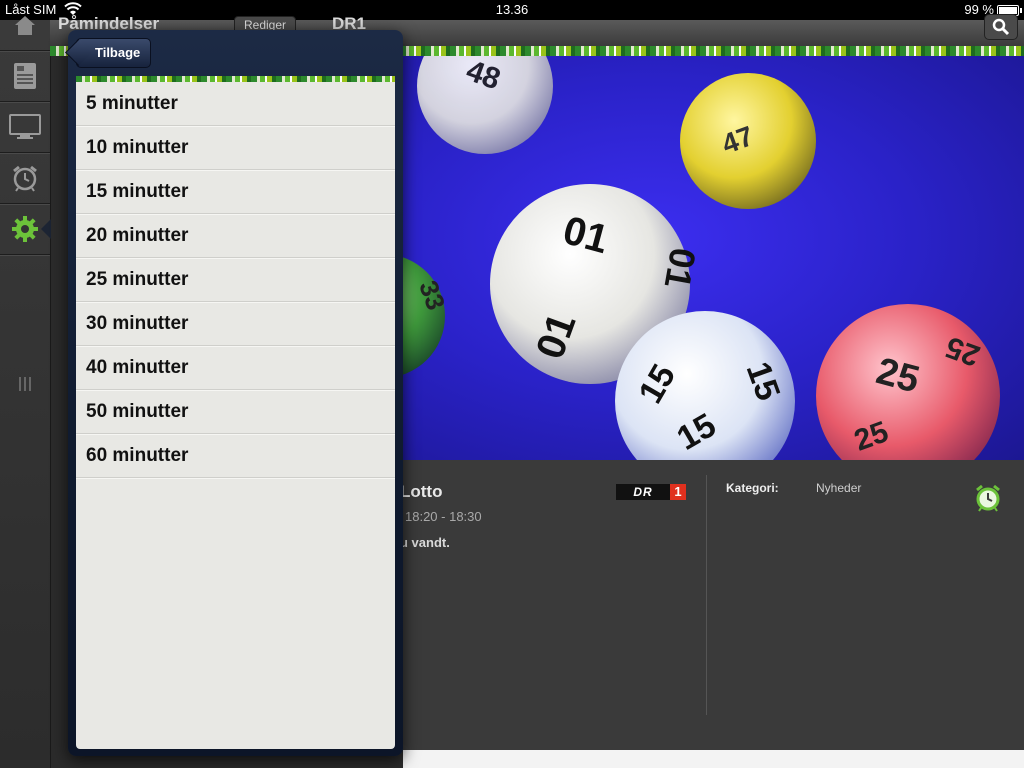 Image resolution: width=1024 pixels, height=768 pixels. I want to click on list-item: 50 minutter, so click(235, 412).